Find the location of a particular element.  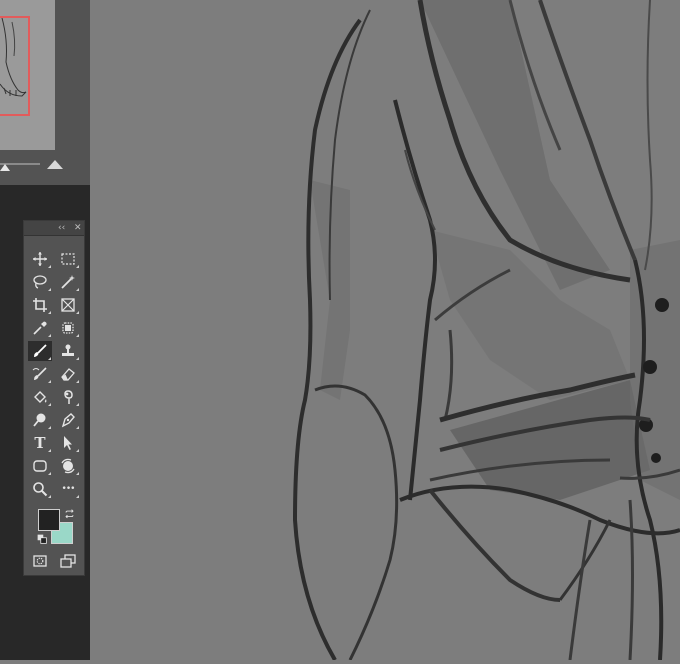

move-icon is located at coordinates (40, 259).